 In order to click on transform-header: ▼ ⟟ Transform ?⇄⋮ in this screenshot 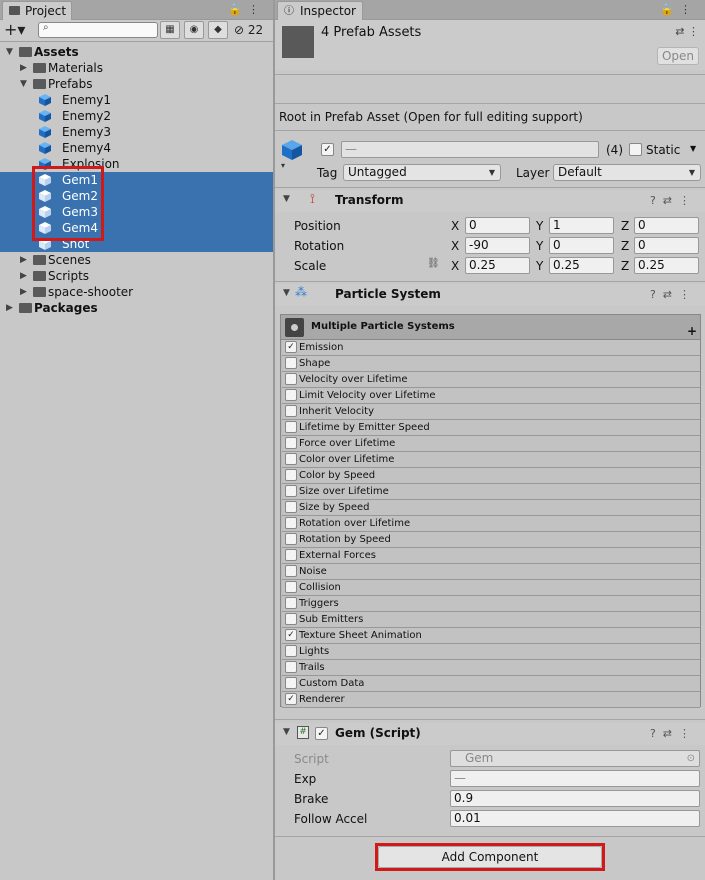, I will do `click(490, 201)`.